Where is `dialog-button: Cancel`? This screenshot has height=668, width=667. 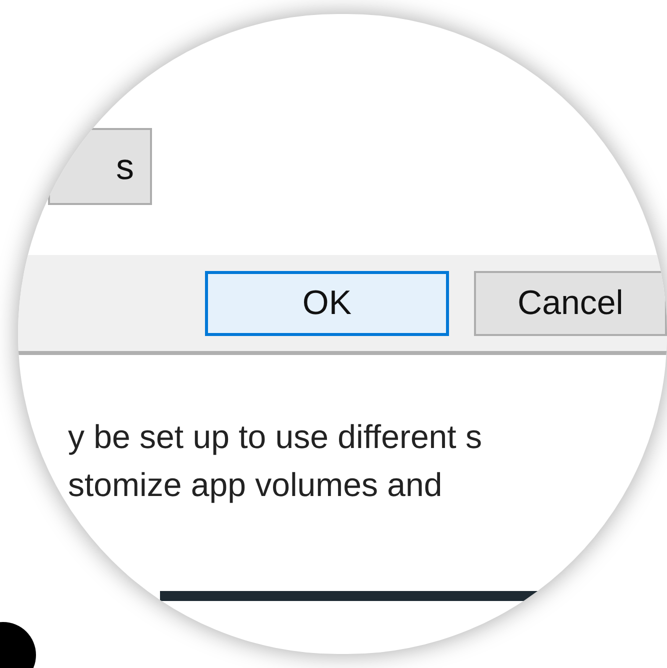 dialog-button: Cancel is located at coordinates (570, 303).